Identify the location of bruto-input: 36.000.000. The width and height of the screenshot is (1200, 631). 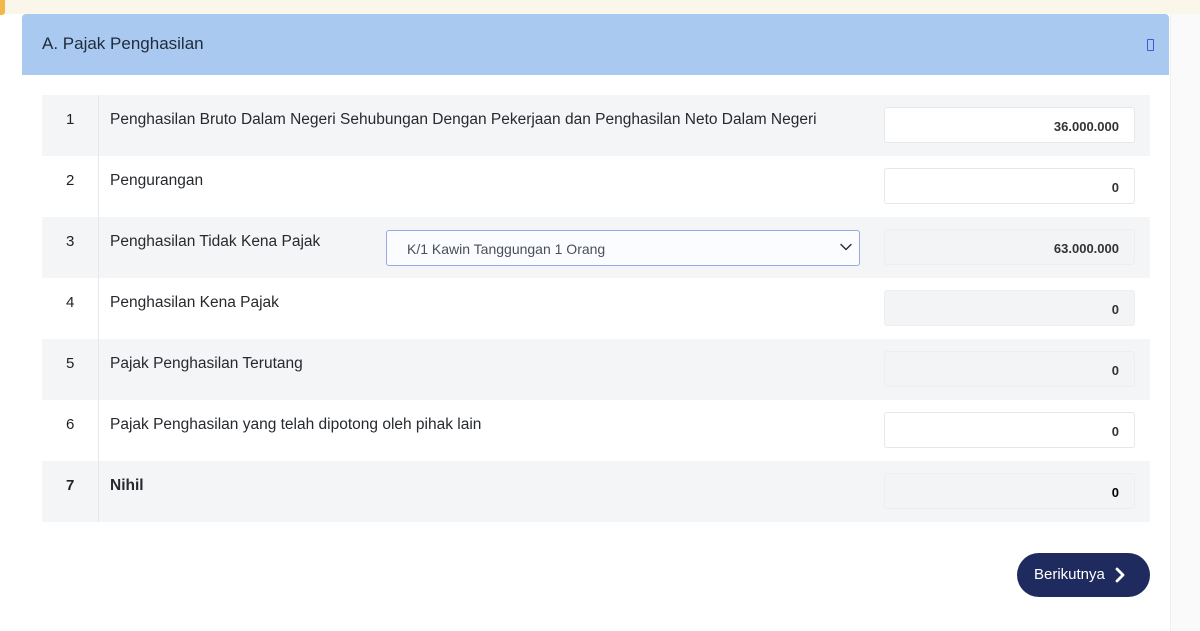
(1009, 125).